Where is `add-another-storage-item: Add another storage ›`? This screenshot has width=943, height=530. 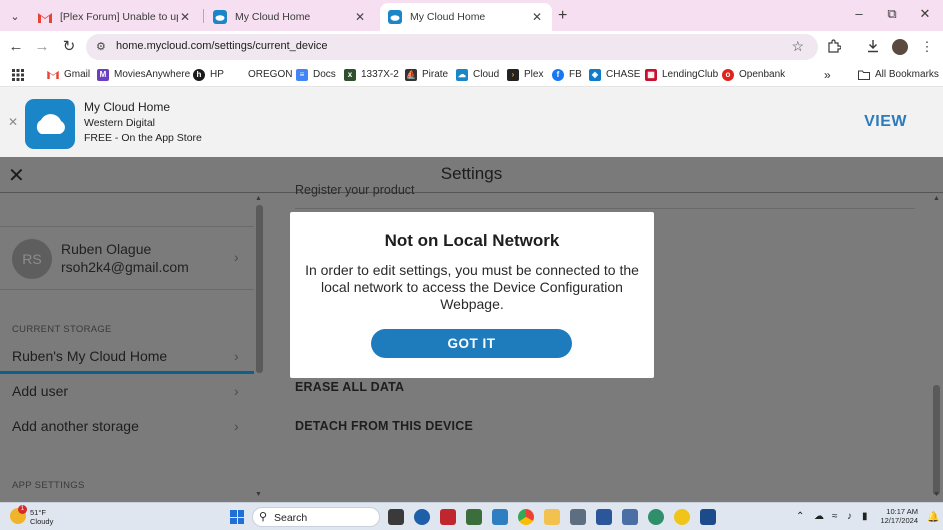 add-another-storage-item: Add another storage › is located at coordinates (127, 426).